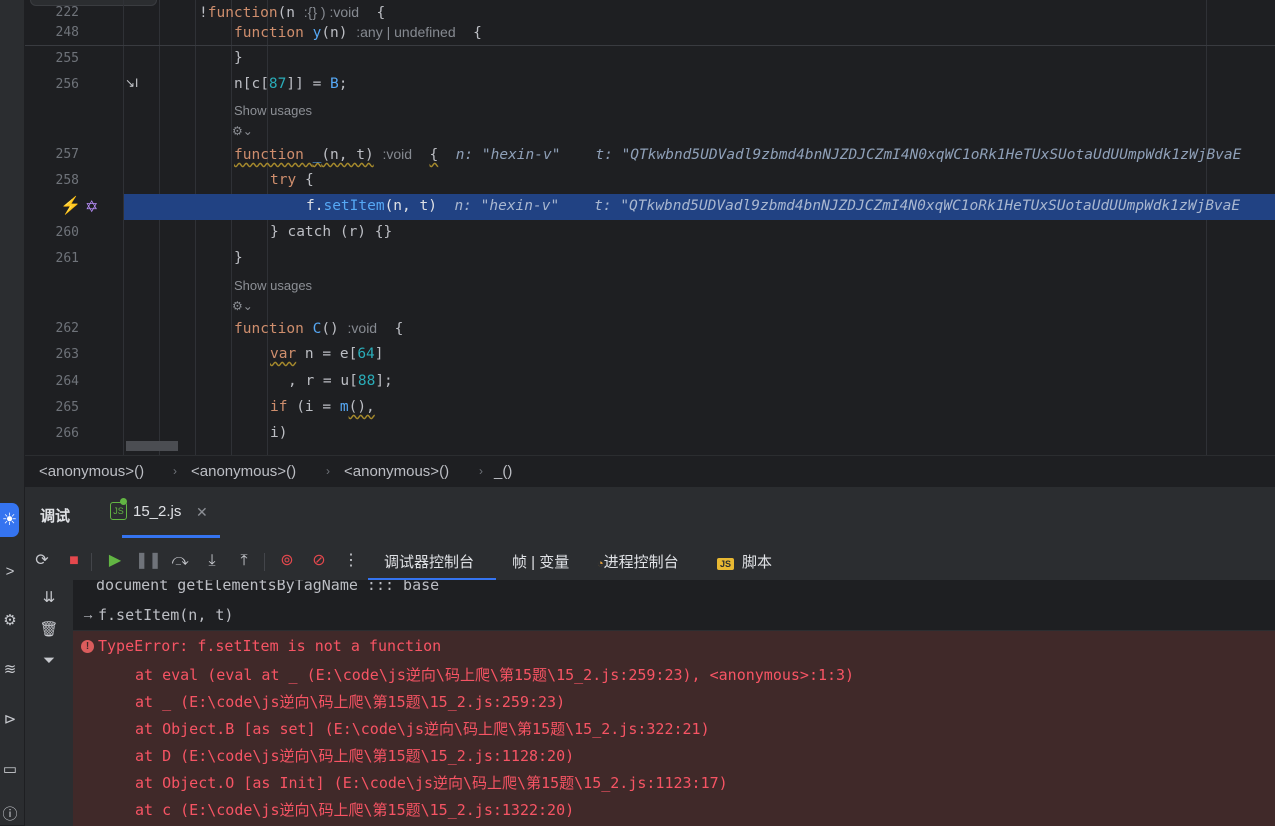  Describe the element at coordinates (366, 354) in the screenshot. I see `number-literal: 64` at that location.